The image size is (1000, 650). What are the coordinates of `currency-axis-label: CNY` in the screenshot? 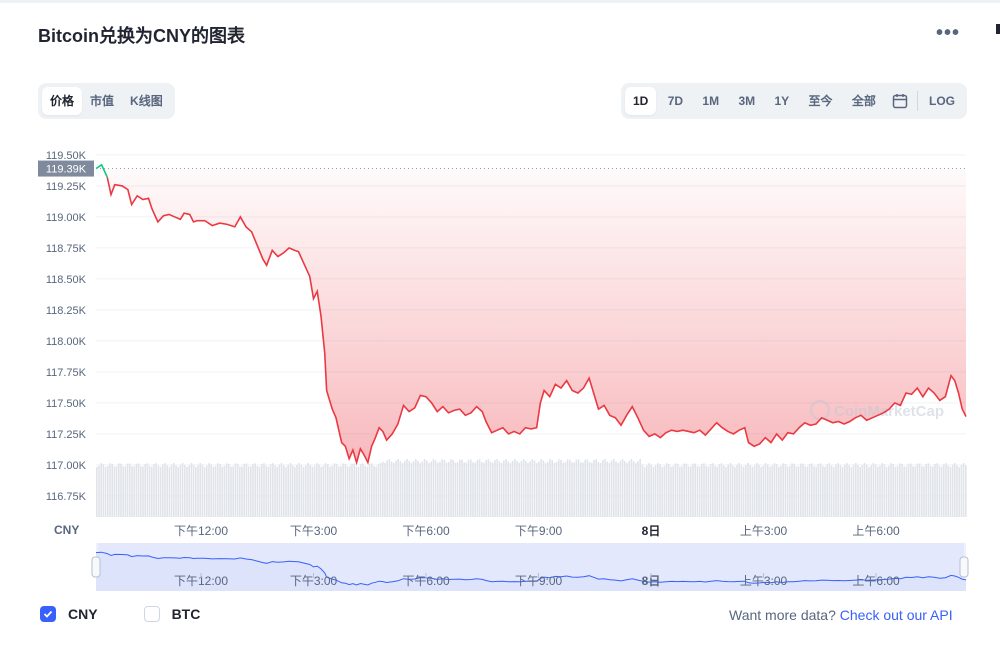 It's located at (66, 530).